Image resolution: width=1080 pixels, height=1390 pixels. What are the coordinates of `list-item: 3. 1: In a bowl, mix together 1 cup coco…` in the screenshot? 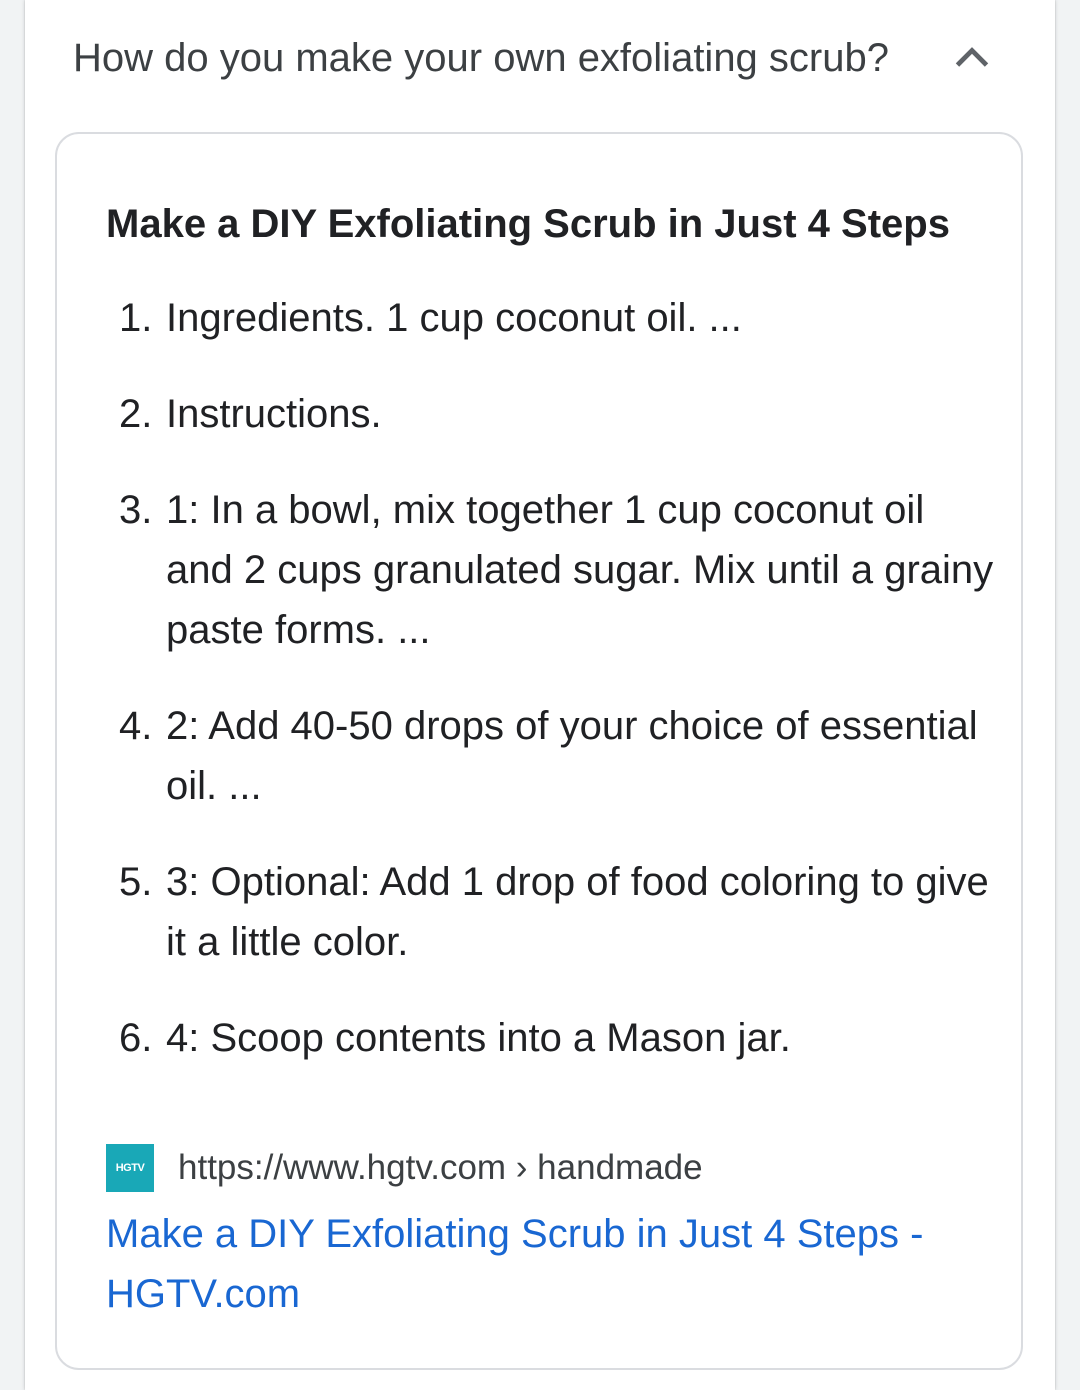 It's located at (541, 570).